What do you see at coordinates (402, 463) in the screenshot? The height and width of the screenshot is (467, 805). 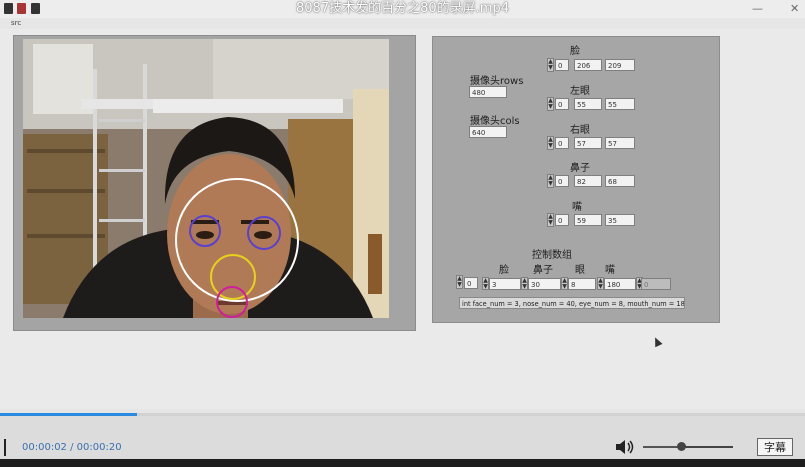 I see `taskbar` at bounding box center [402, 463].